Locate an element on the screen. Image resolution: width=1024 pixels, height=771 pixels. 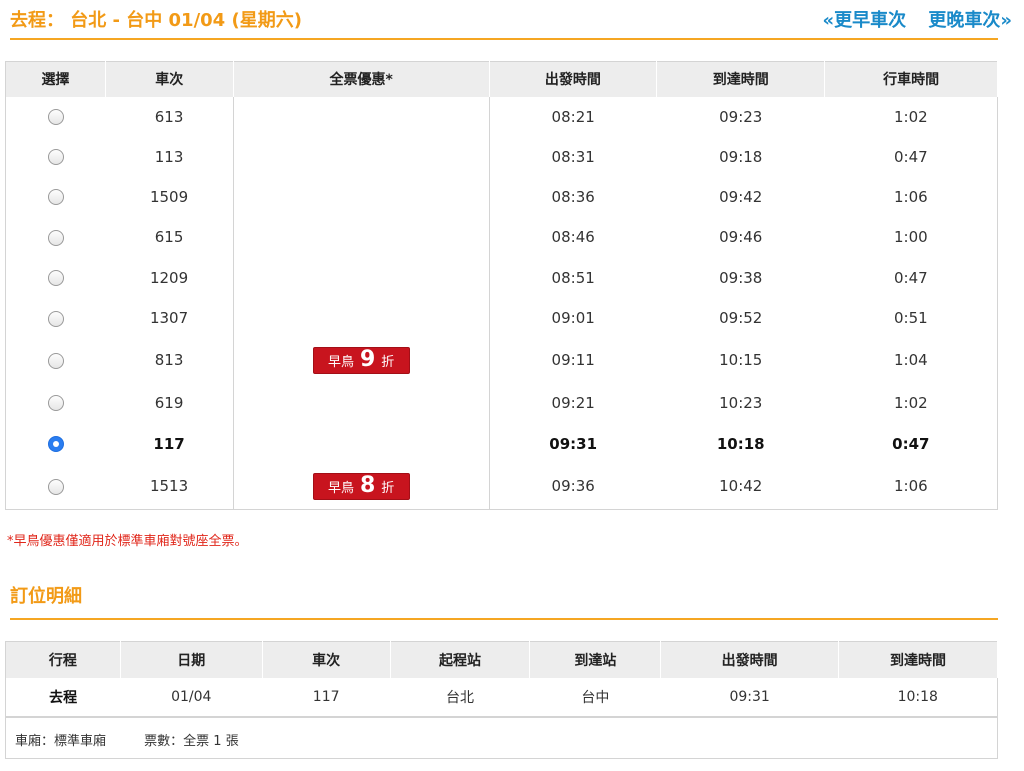
travel-duration: 1:04 is located at coordinates (910, 360).